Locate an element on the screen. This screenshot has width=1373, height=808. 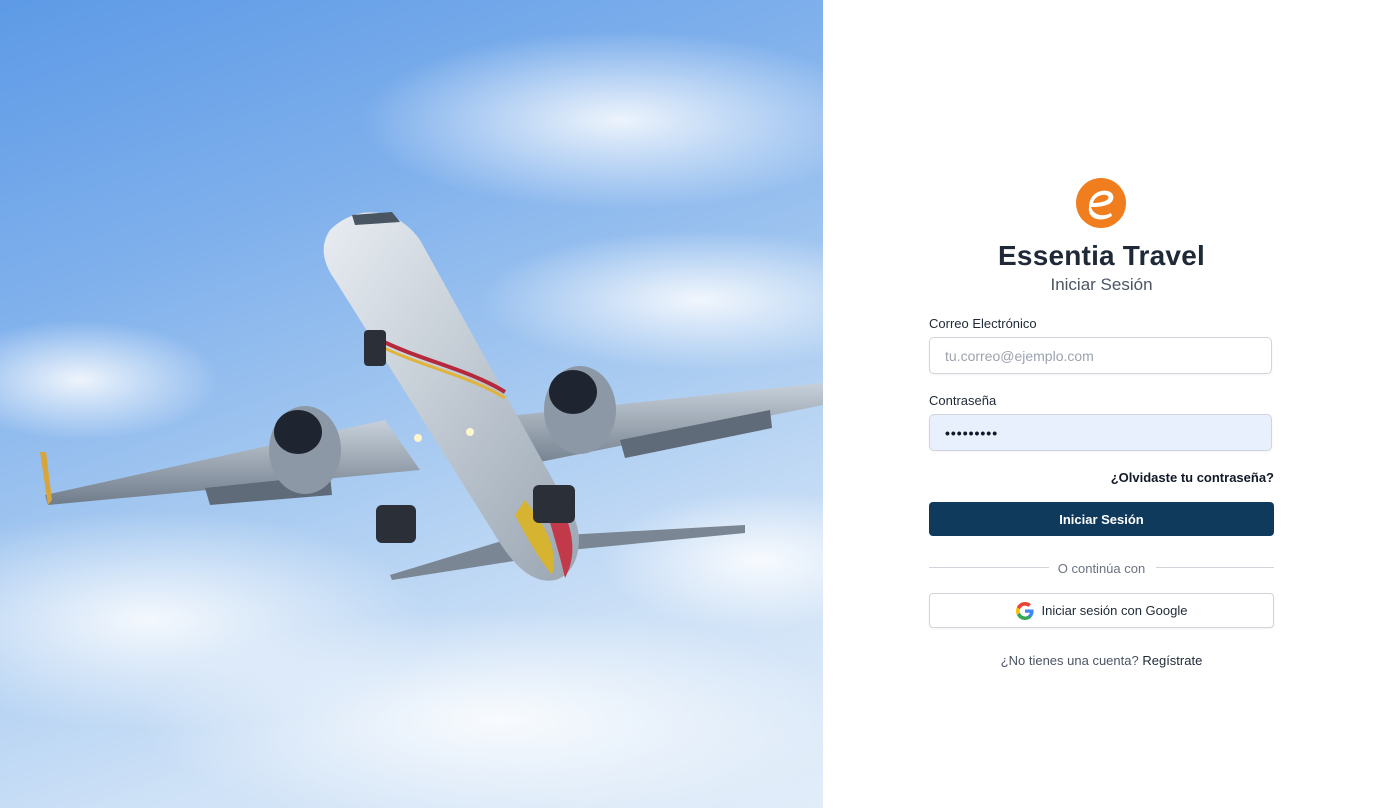
password-field is located at coordinates (1100, 432).